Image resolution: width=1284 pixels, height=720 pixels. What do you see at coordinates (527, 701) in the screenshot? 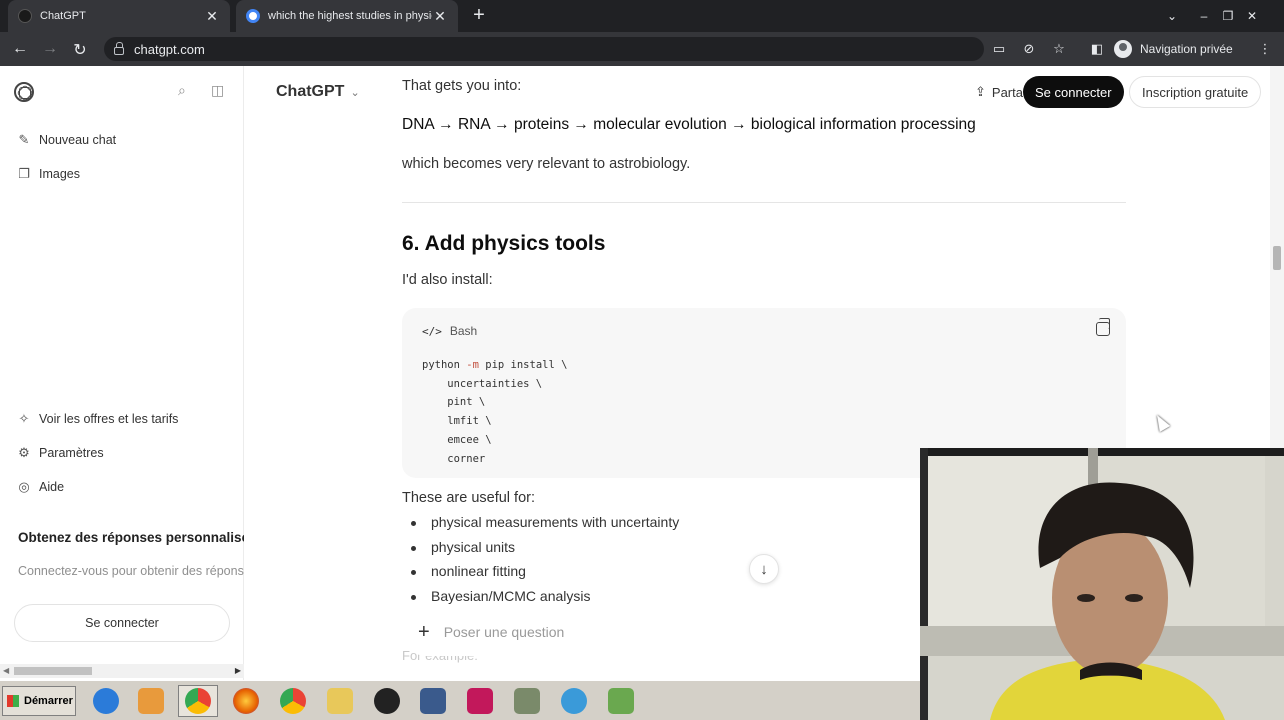
I see `image-app-icon` at bounding box center [527, 701].